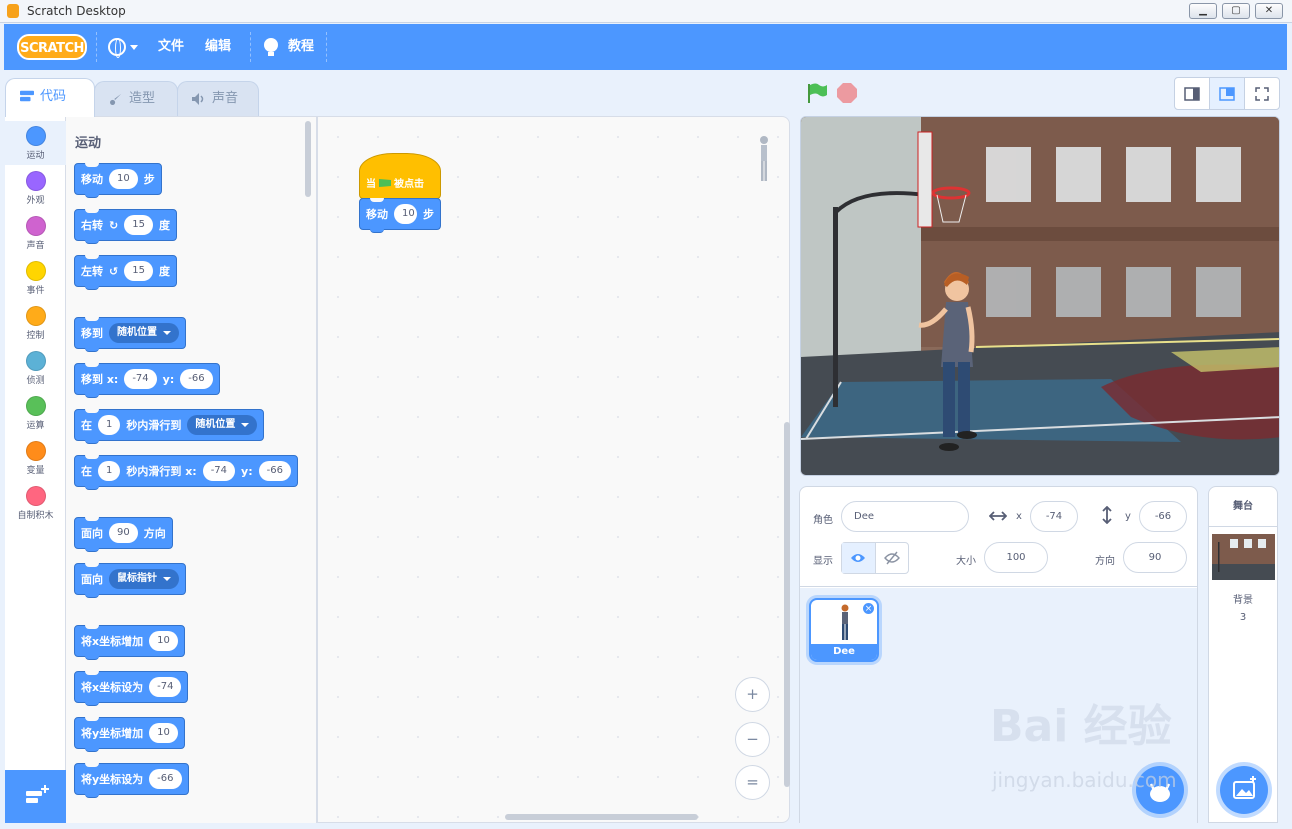 The width and height of the screenshot is (1292, 829). Describe the element at coordinates (1203, 11) in the screenshot. I see `minimize-button: ▁` at that location.